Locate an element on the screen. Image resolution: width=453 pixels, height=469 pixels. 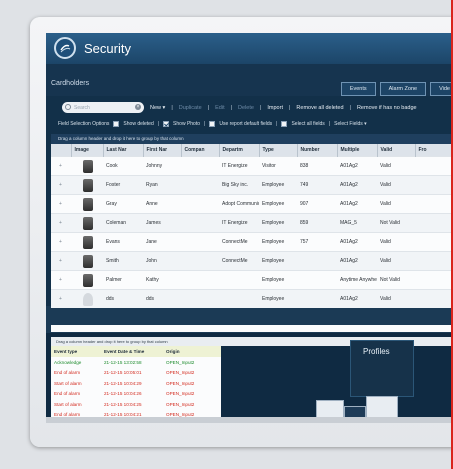
remove-all-deleted-button: Remove all deleted is located at coordinates (319, 108).